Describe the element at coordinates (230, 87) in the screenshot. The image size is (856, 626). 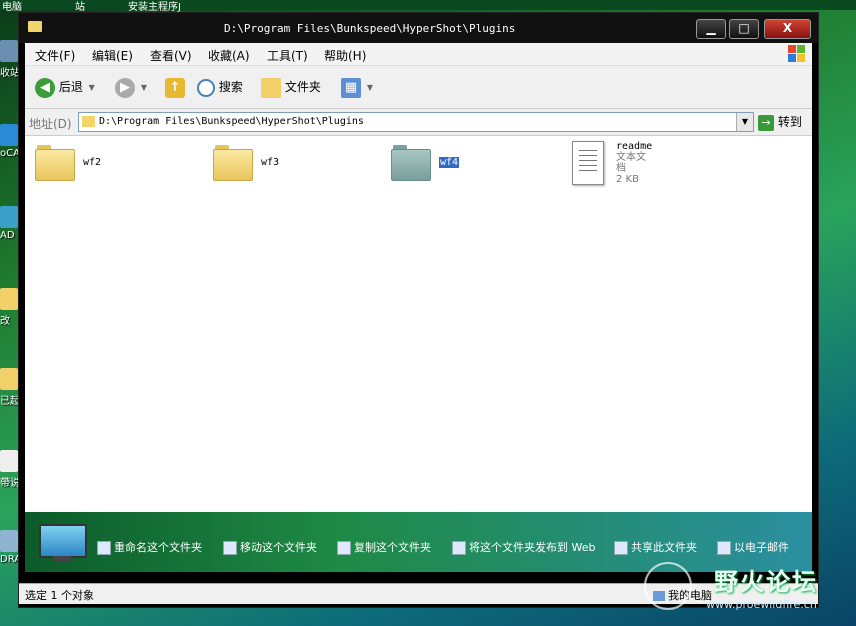
I see `search-label: 搜索` at that location.